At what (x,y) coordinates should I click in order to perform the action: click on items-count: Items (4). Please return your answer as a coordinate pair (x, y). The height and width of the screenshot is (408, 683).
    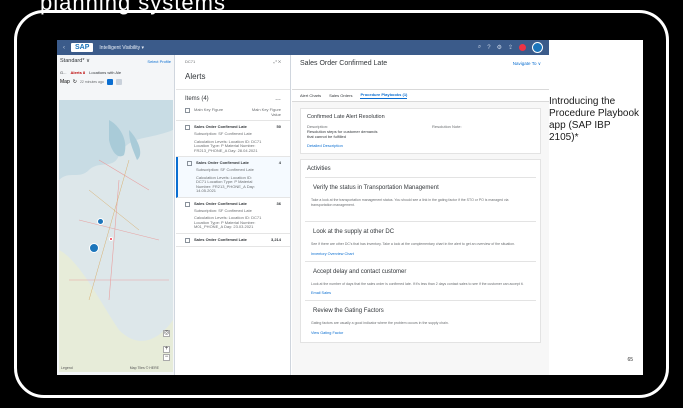
    Looking at the image, I should click on (197, 99).